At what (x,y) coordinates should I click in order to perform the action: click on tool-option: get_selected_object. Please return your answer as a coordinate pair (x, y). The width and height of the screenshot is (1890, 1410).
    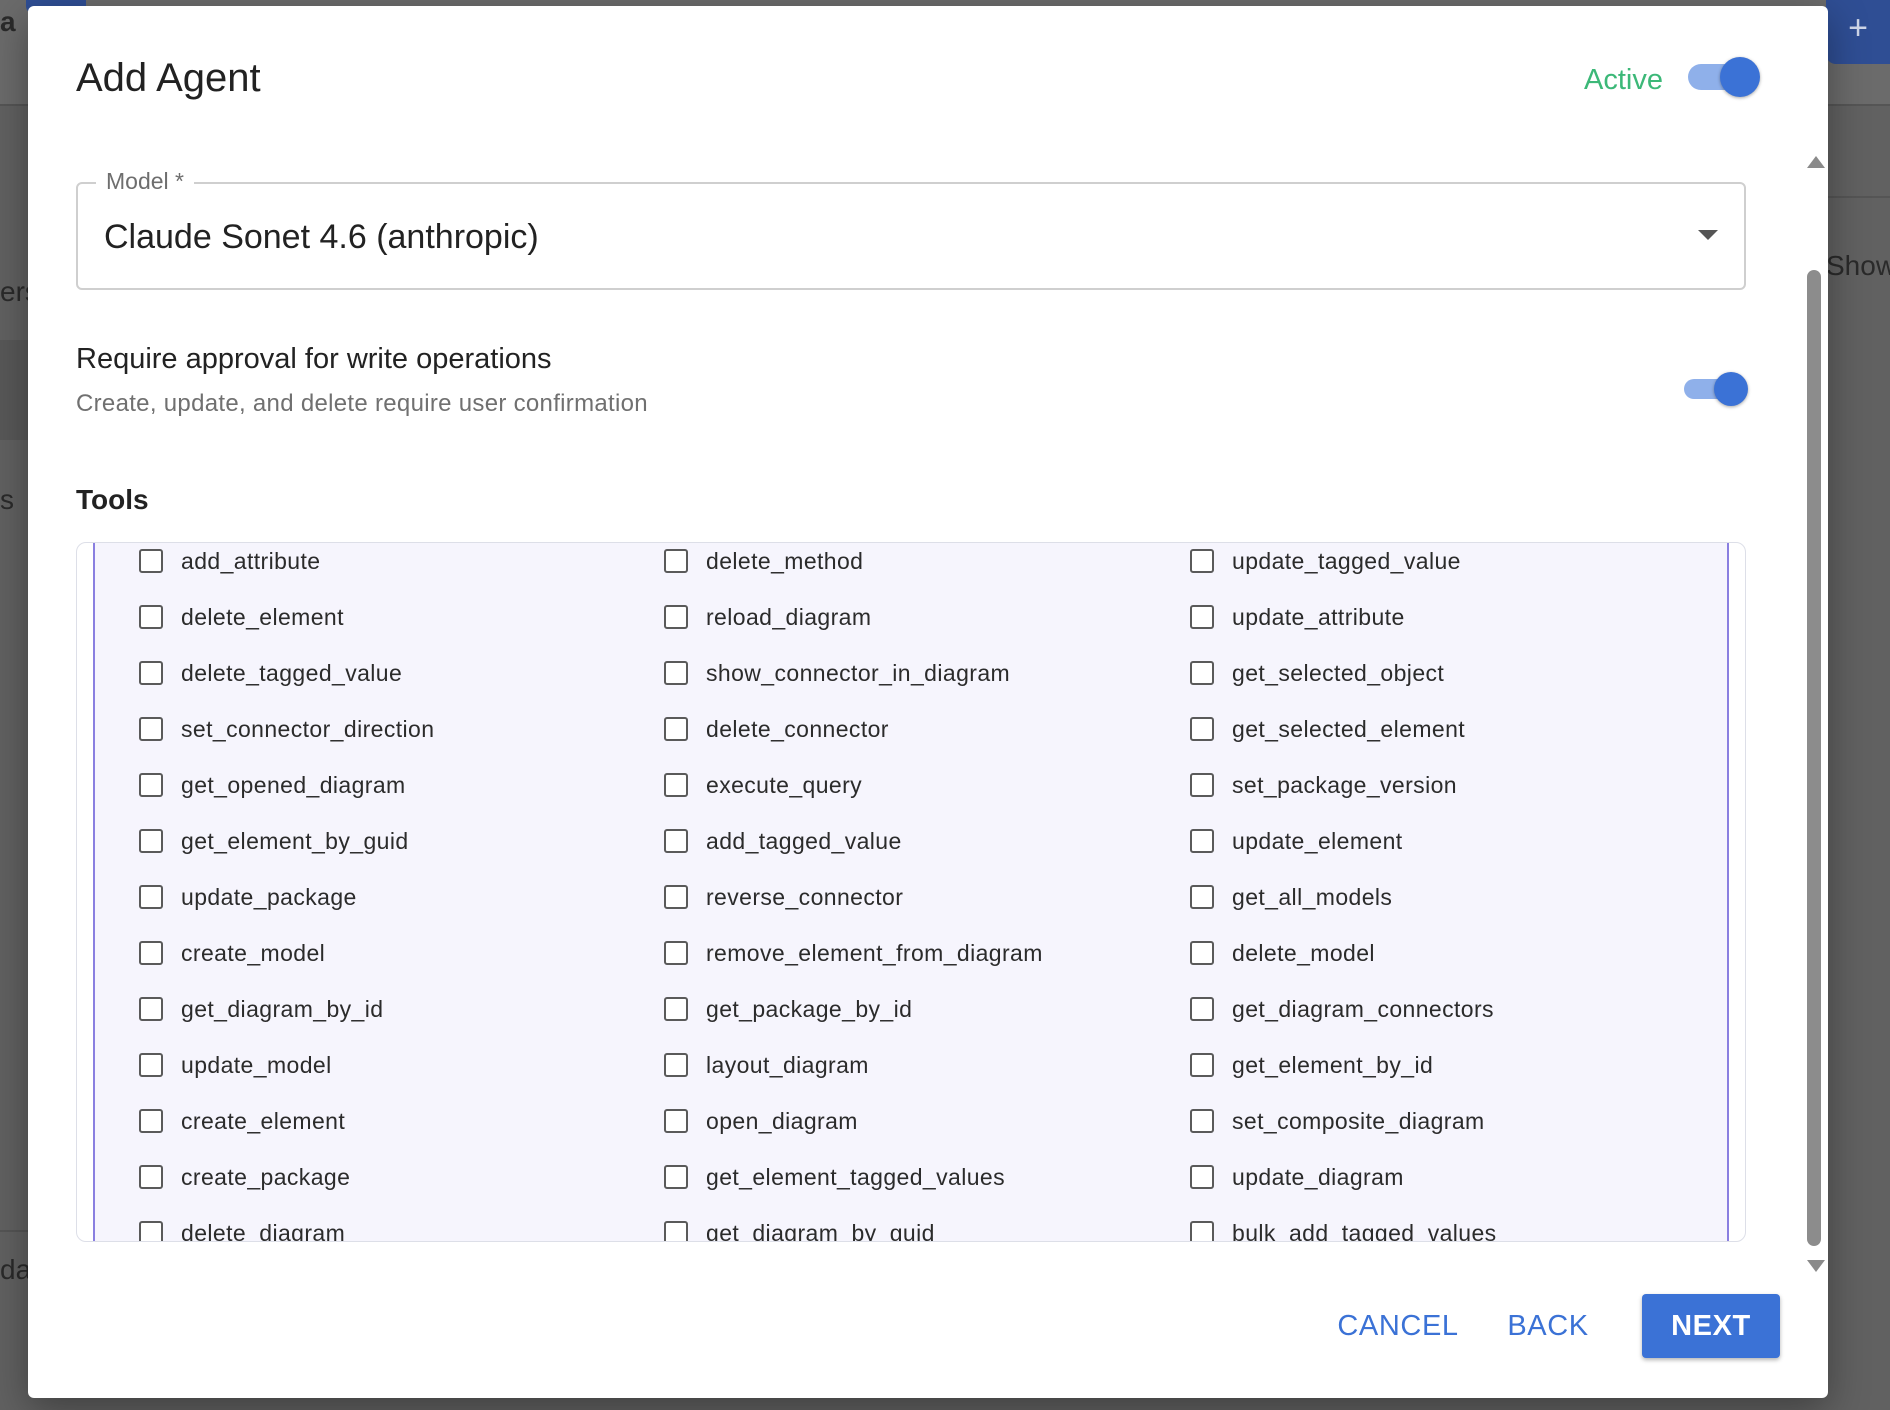
    Looking at the image, I should click on (1317, 673).